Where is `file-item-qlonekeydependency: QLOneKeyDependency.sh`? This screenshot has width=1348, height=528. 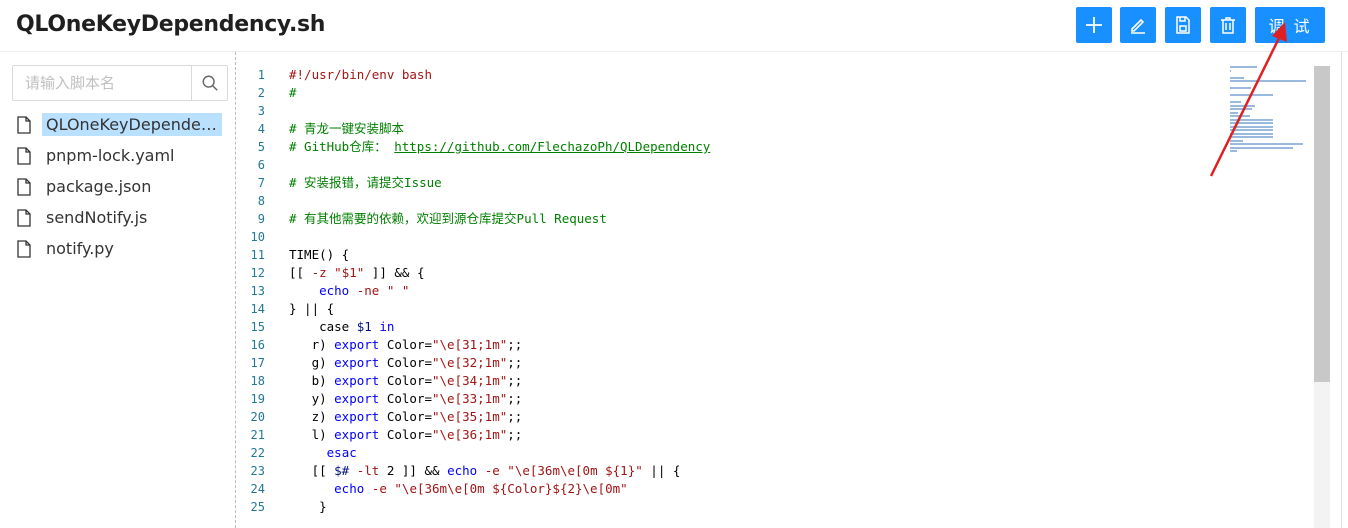
file-item-qlonekeydependency: QLOneKeyDependency.sh is located at coordinates (121, 124).